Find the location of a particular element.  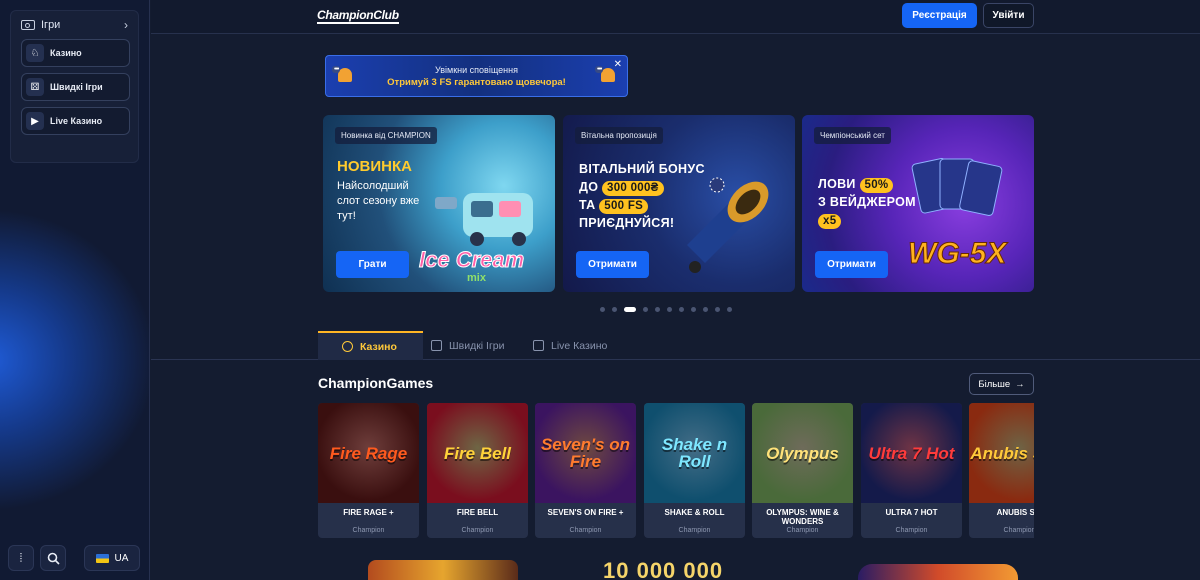

bottom-banners: 10 000 000 is located at coordinates (676, 566).